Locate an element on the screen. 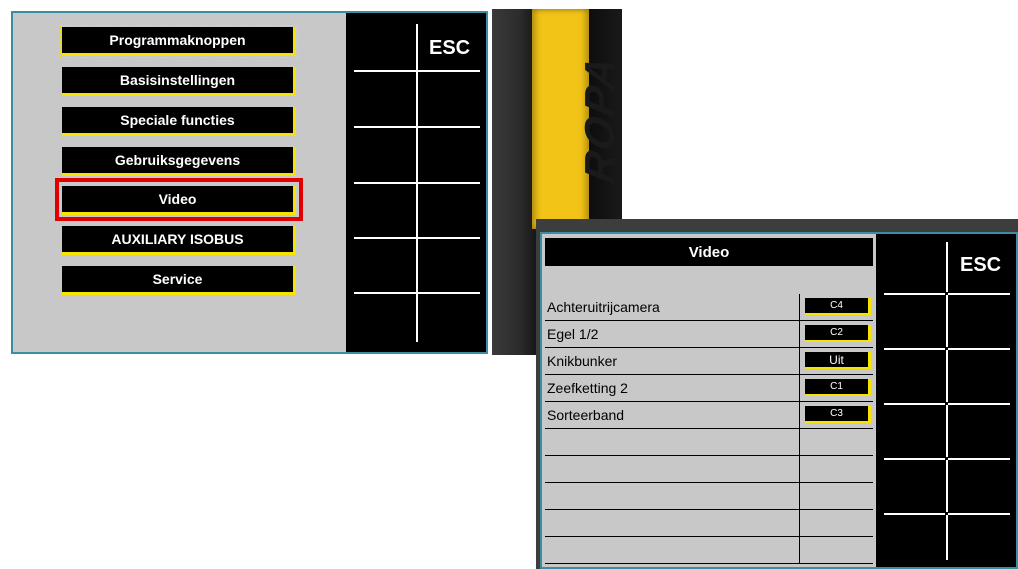 The width and height of the screenshot is (1018, 569). menu-button-auxiliary-isobus: AUXILIARY ISOBUS is located at coordinates (179, 240).